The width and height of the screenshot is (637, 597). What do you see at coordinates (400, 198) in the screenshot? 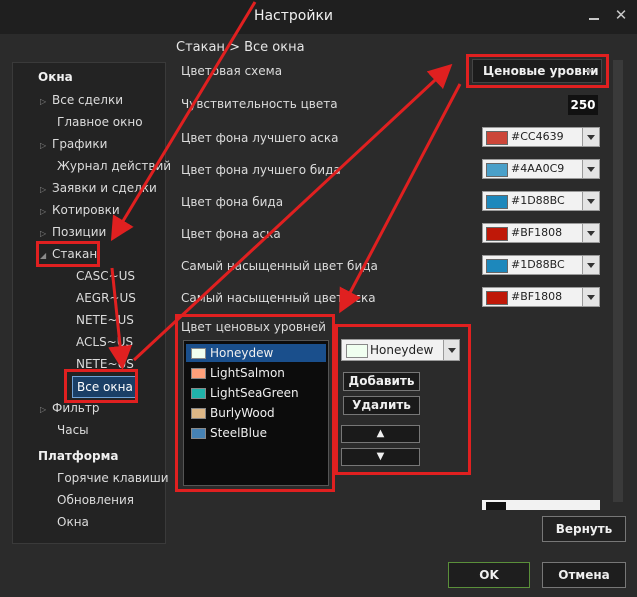
I see `arrow-to-price-levels` at bounding box center [400, 198].